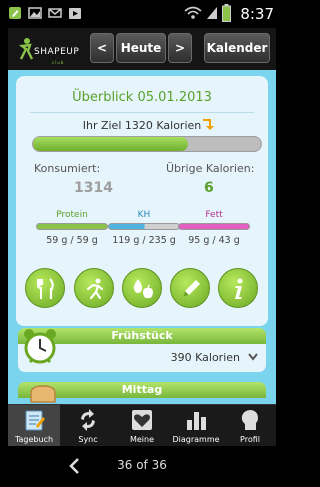 Image resolution: width=320 pixels, height=487 pixels. I want to click on bread-icon, so click(43, 394).